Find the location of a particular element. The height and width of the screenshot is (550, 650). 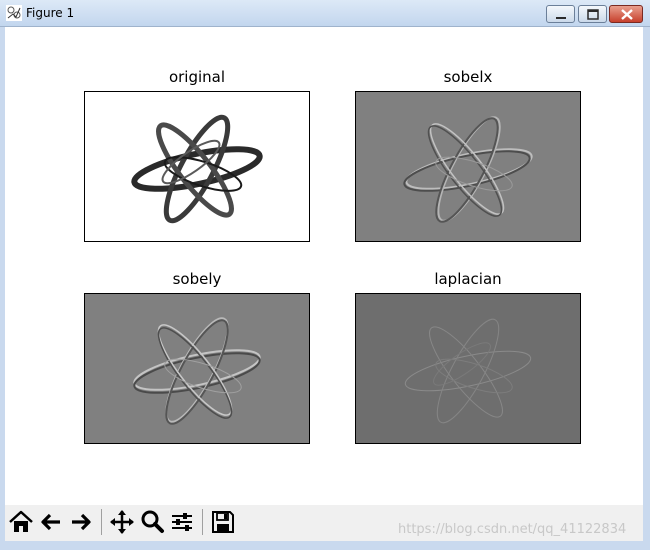

watermark-text: https://blog.csdn.net/qq_41122834 is located at coordinates (512, 529).